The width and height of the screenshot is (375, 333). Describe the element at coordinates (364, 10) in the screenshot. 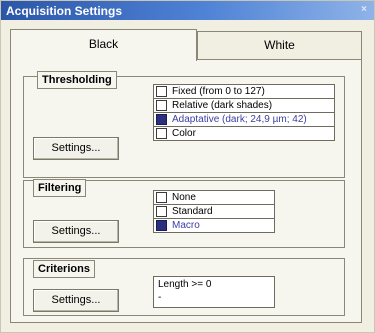

I see `close-icon: ×` at that location.